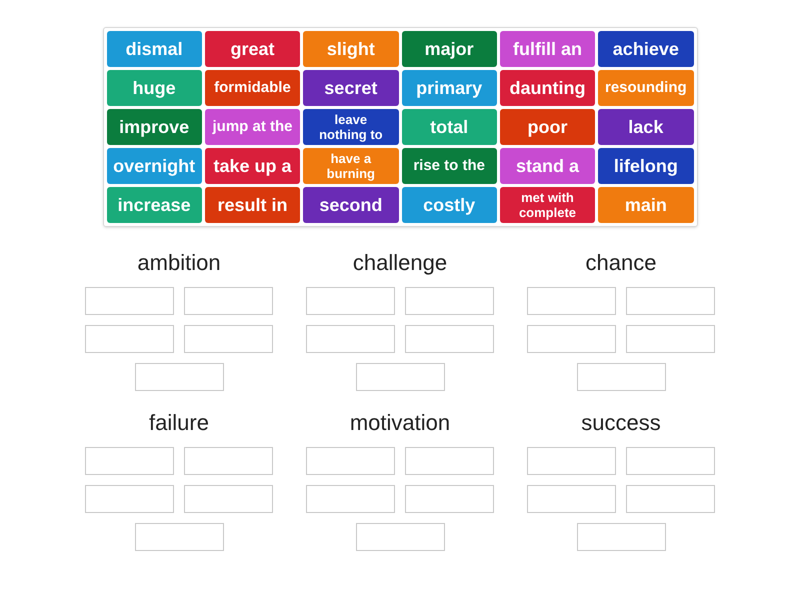 This screenshot has height=600, width=800. Describe the element at coordinates (646, 205) in the screenshot. I see `word-tile: main` at that location.